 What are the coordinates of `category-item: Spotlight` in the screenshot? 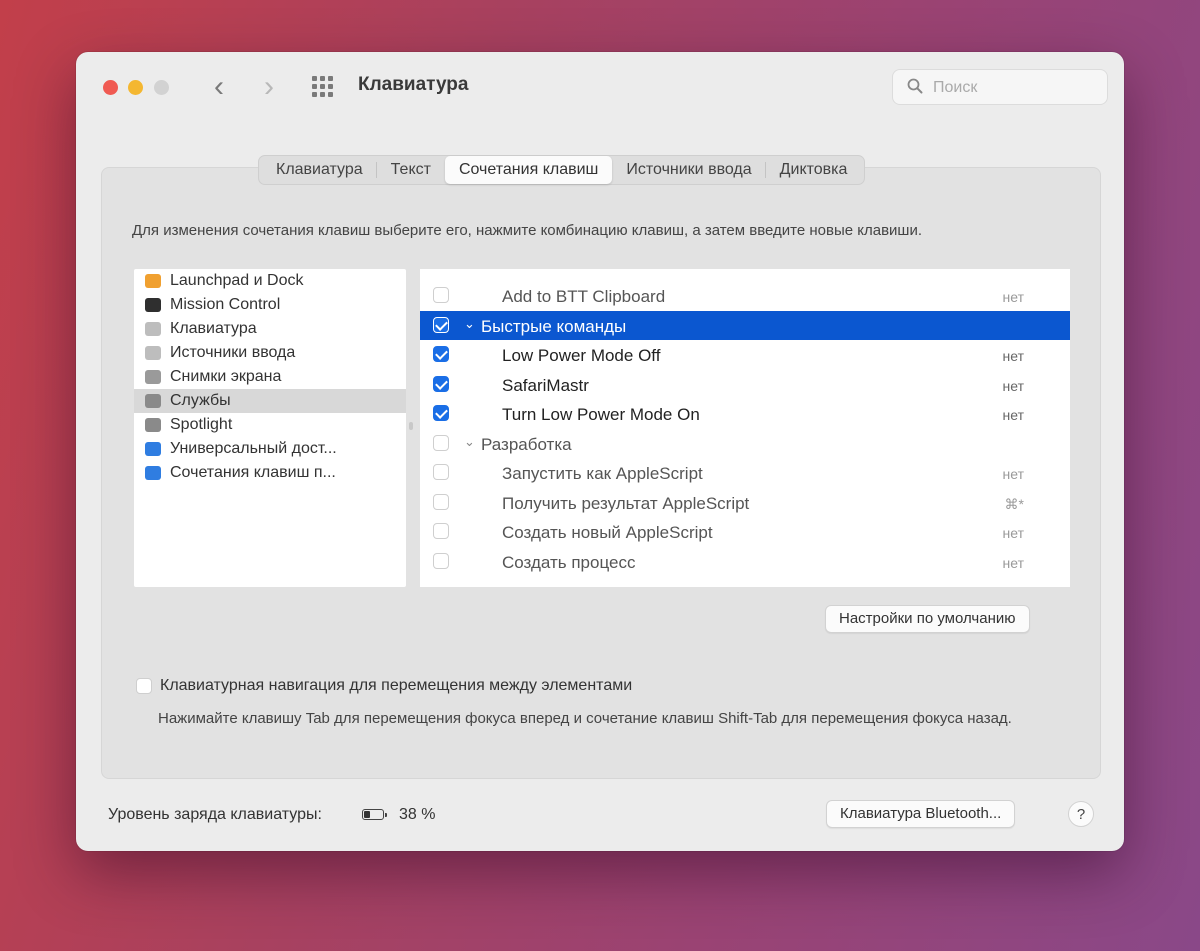 It's located at (270, 425).